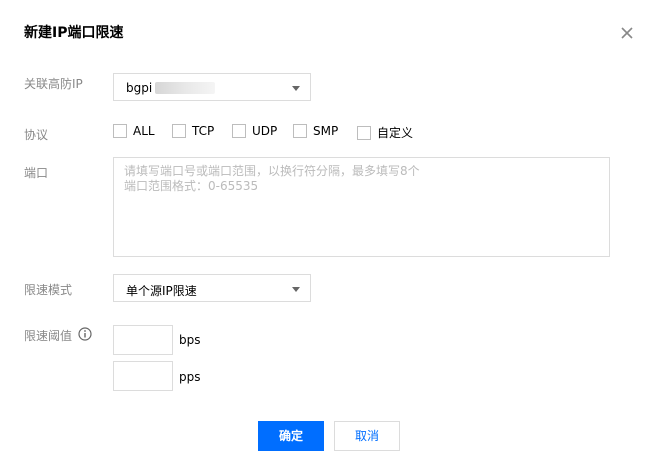 Image resolution: width=657 pixels, height=475 pixels. What do you see at coordinates (326, 131) in the screenshot?
I see `protocol-option-label: SMP` at bounding box center [326, 131].